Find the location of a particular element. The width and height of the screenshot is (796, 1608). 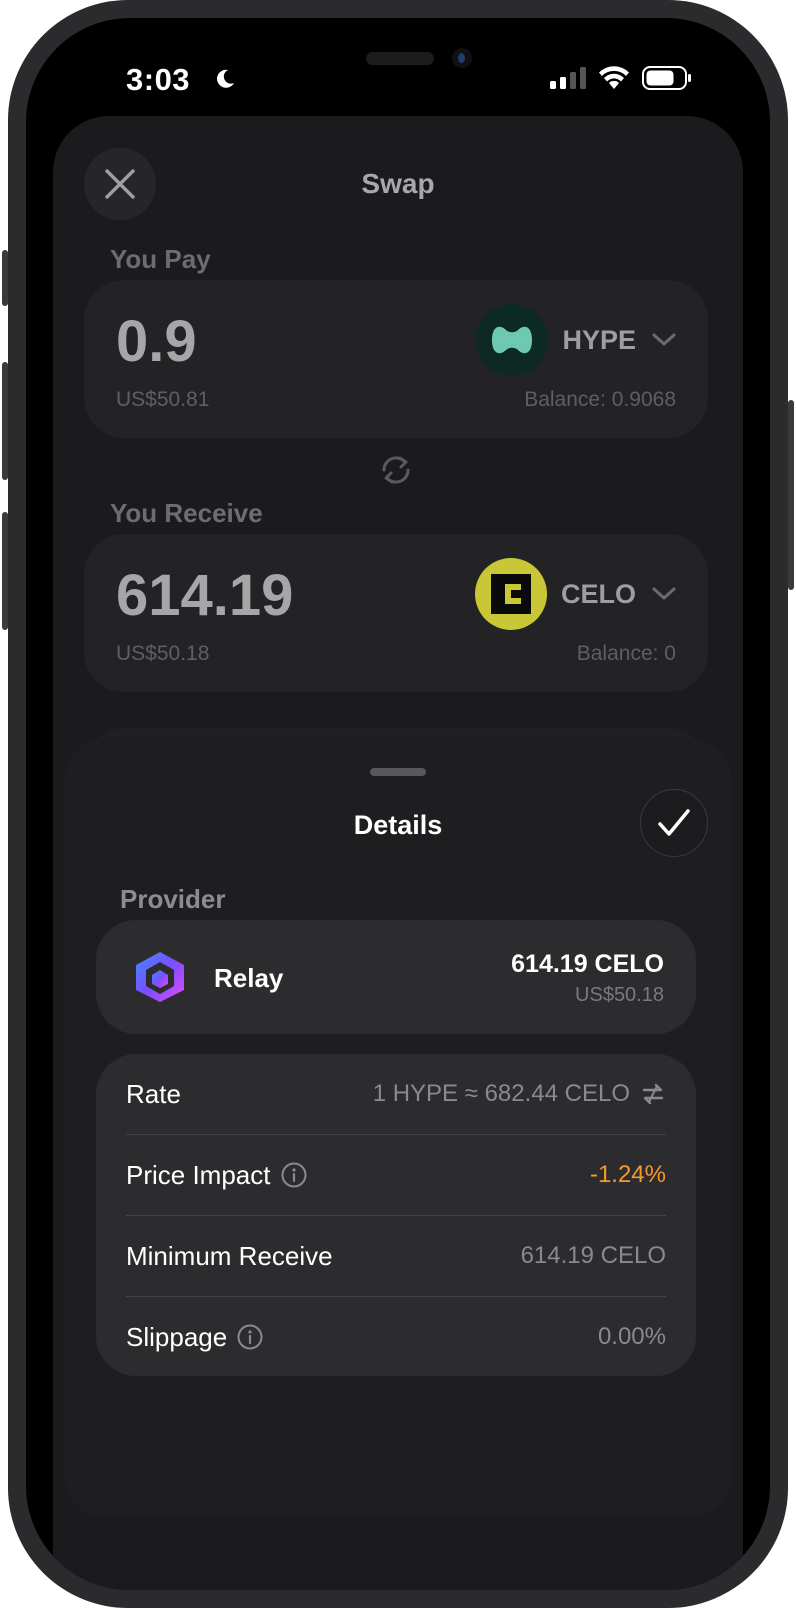

receive-amount: 614.19 is located at coordinates (205, 595).